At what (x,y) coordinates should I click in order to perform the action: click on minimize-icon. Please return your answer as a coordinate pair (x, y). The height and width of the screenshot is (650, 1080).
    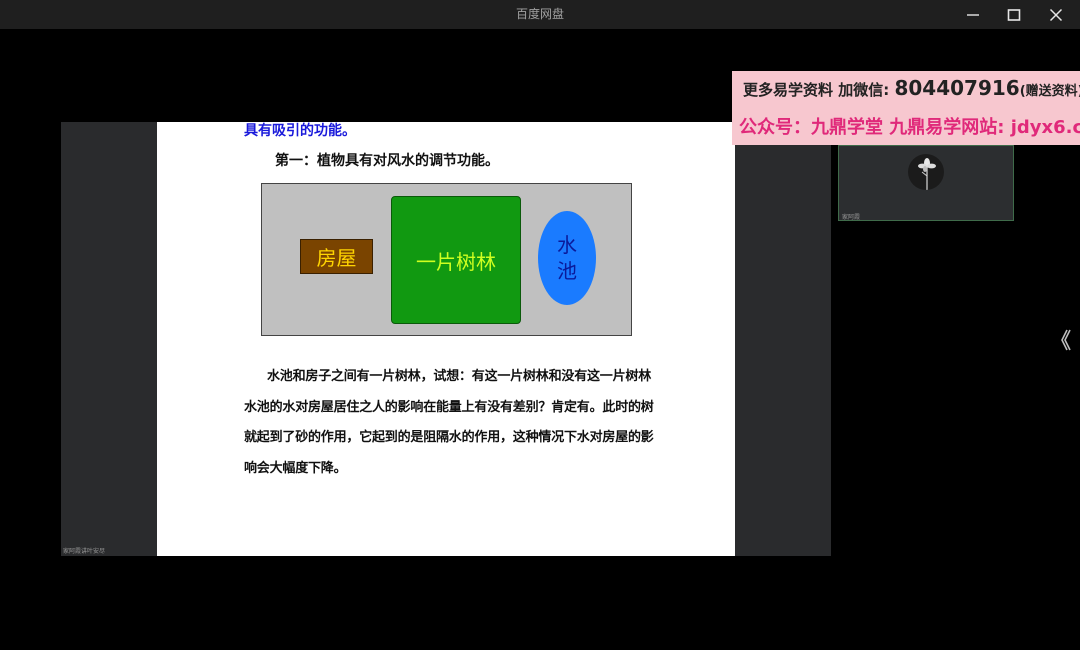
    Looking at the image, I should click on (973, 14).